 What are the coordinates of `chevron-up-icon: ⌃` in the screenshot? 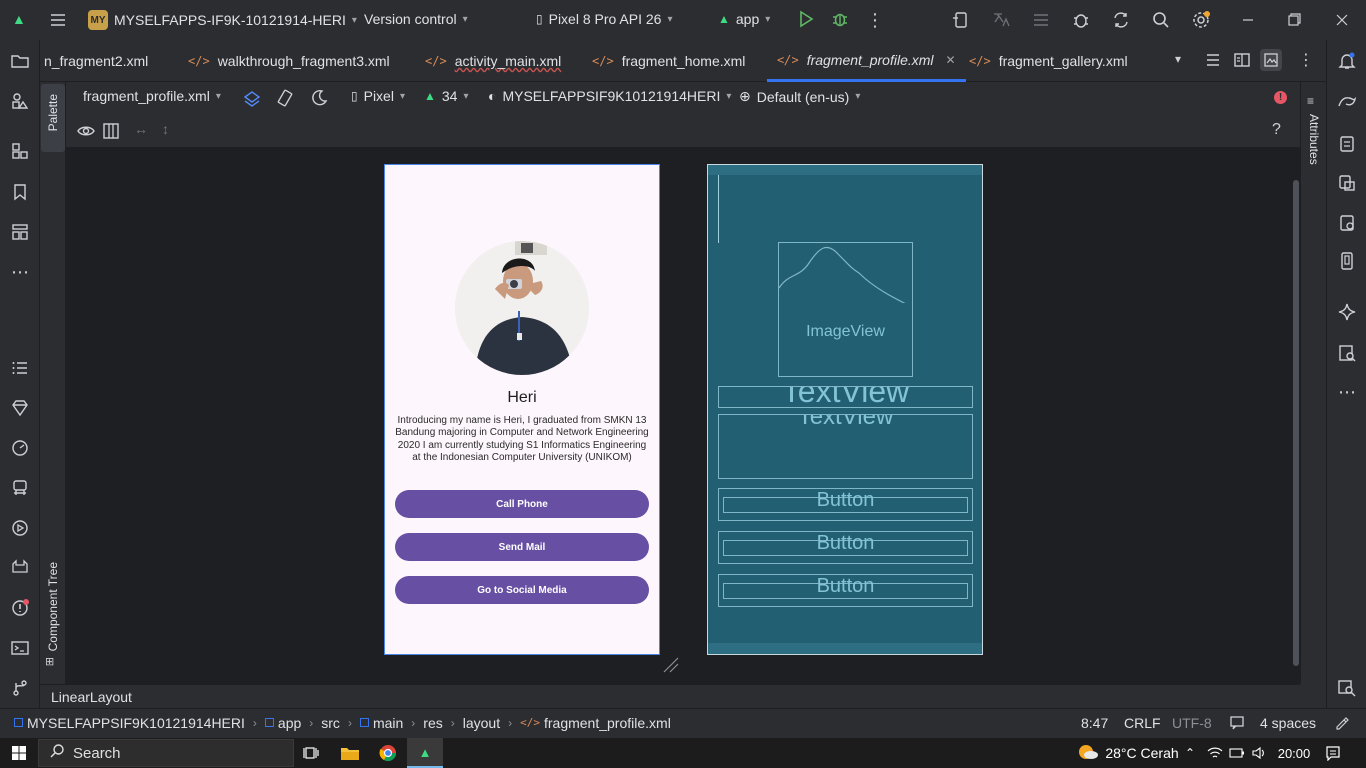 It's located at (1190, 753).